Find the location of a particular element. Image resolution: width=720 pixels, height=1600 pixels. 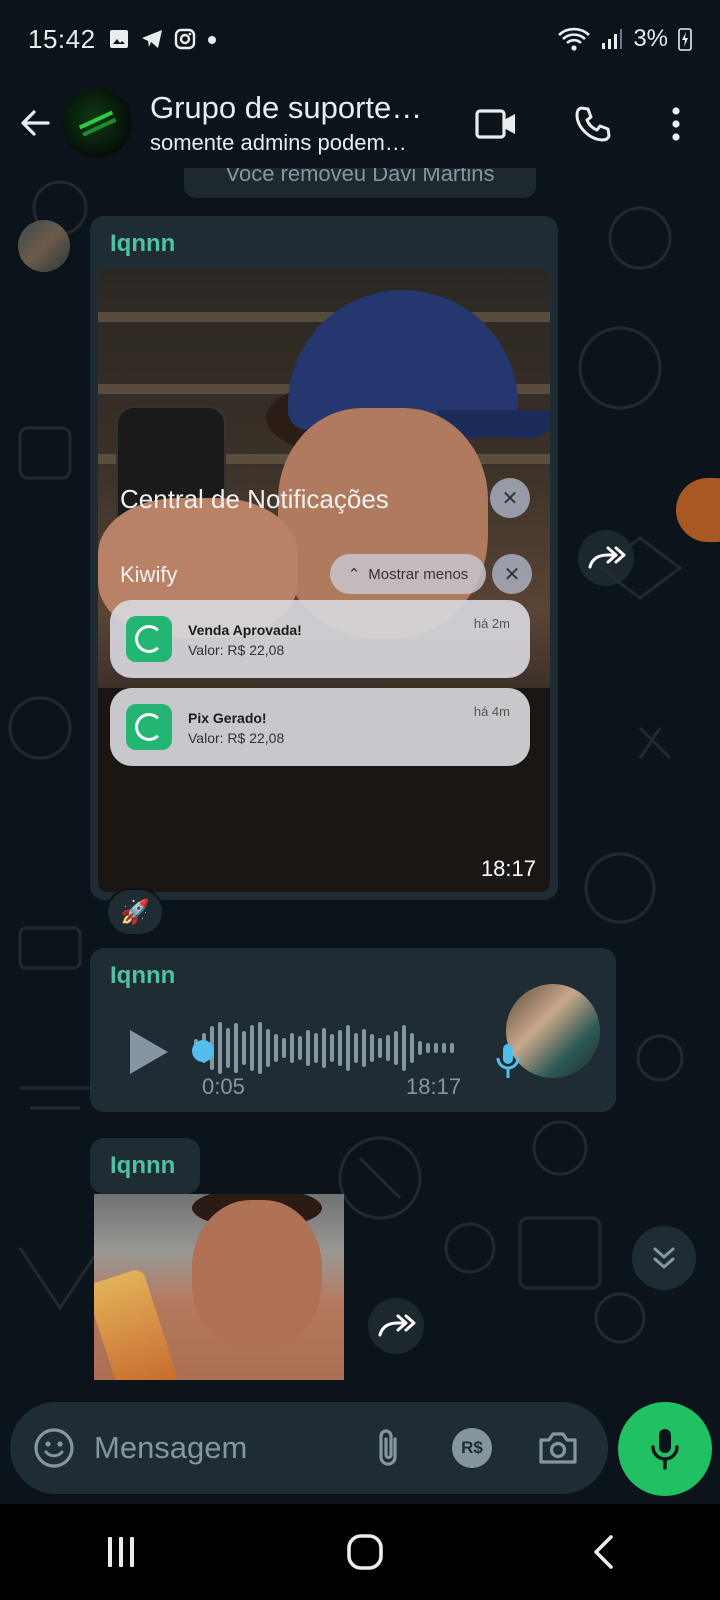

message-input is located at coordinates (214, 1448).